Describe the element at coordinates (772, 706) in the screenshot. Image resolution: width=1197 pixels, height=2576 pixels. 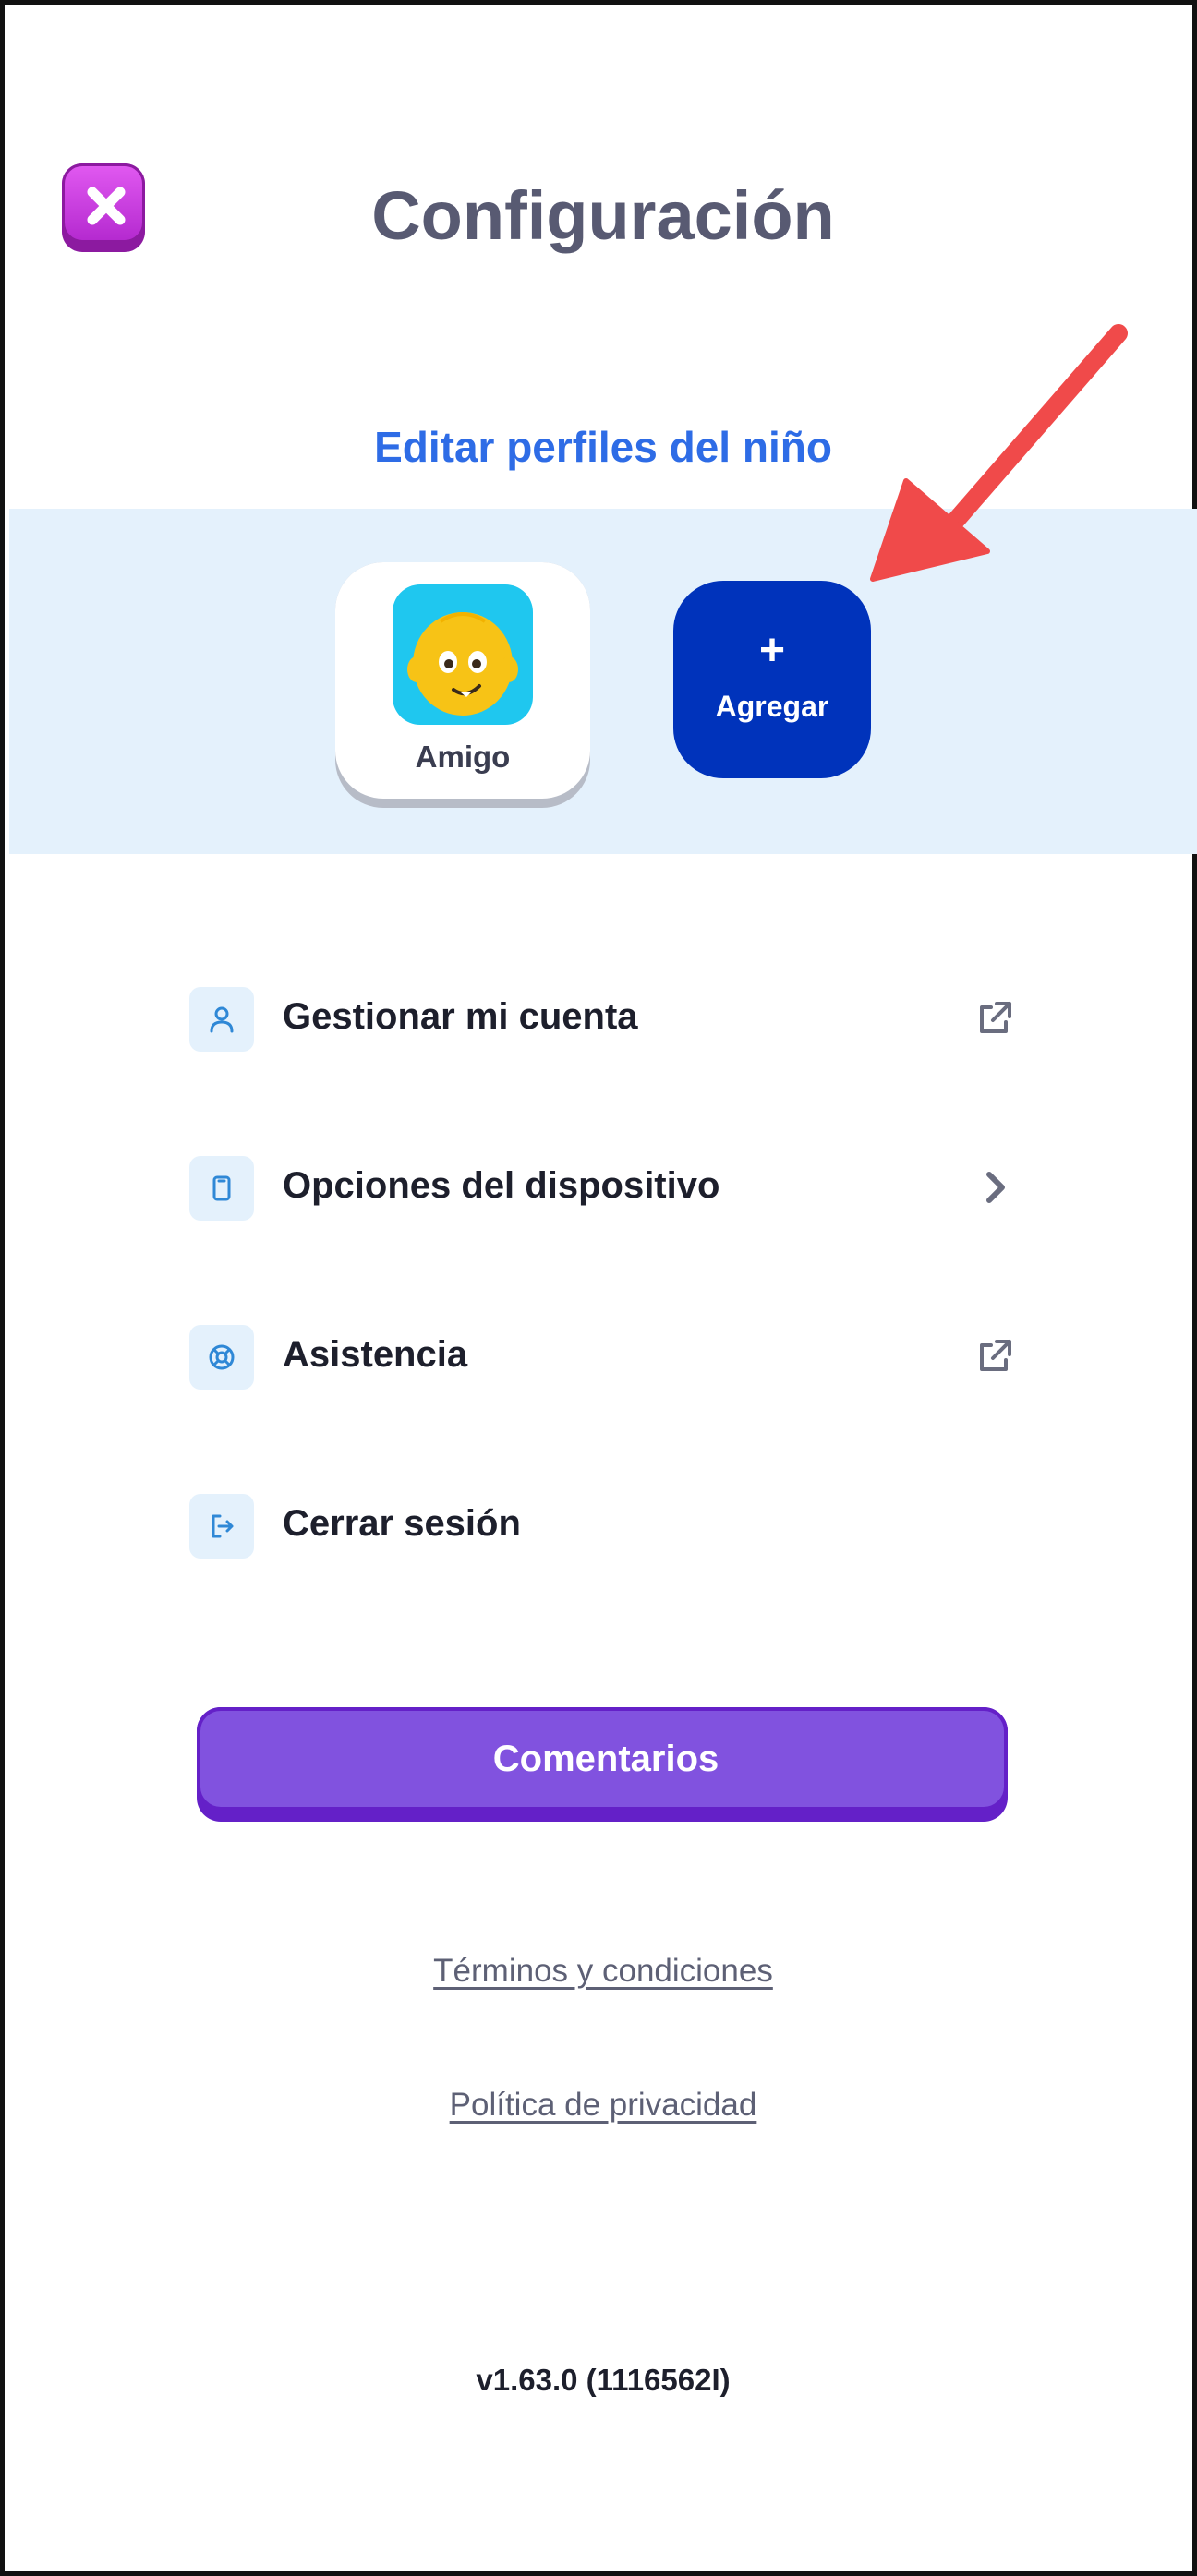
I see `add-profile-label: Agregar` at that location.